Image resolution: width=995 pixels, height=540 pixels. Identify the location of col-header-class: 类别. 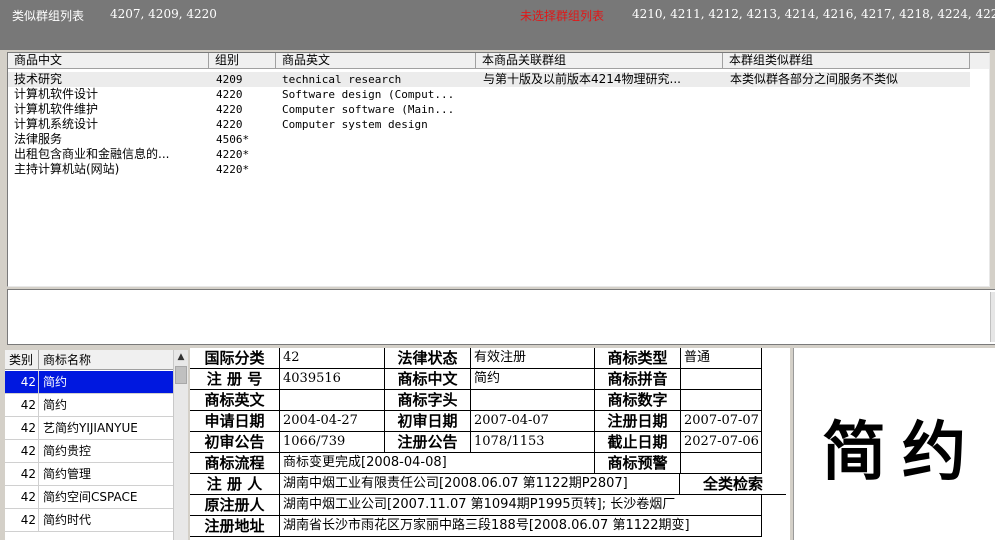
(22, 360).